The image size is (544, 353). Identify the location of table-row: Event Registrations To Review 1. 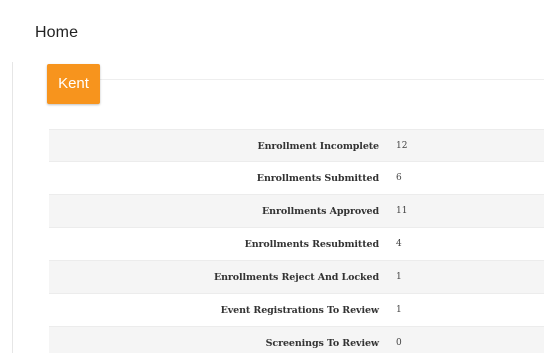
(296, 310).